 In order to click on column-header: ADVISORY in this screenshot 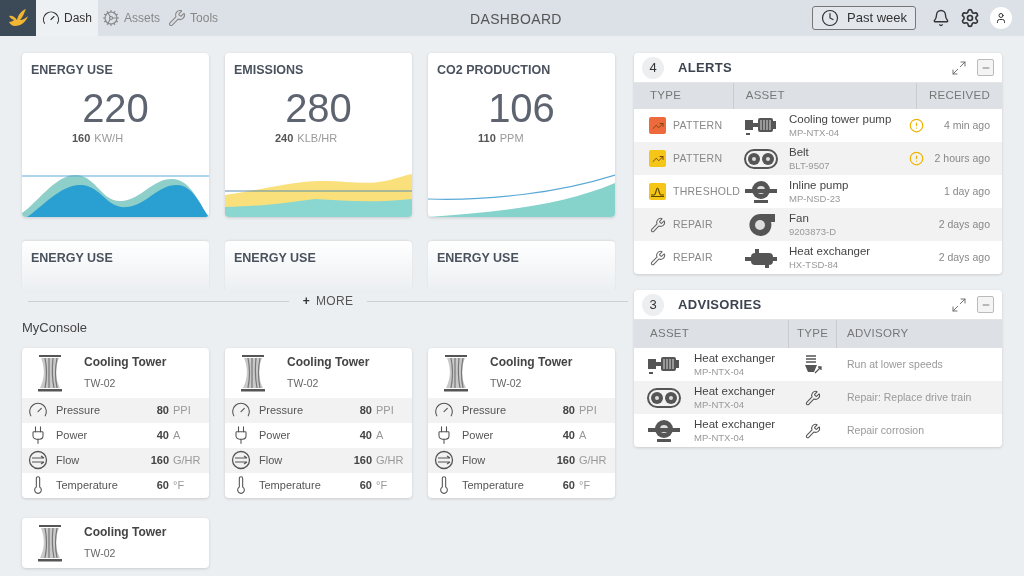, I will do `click(878, 334)`.